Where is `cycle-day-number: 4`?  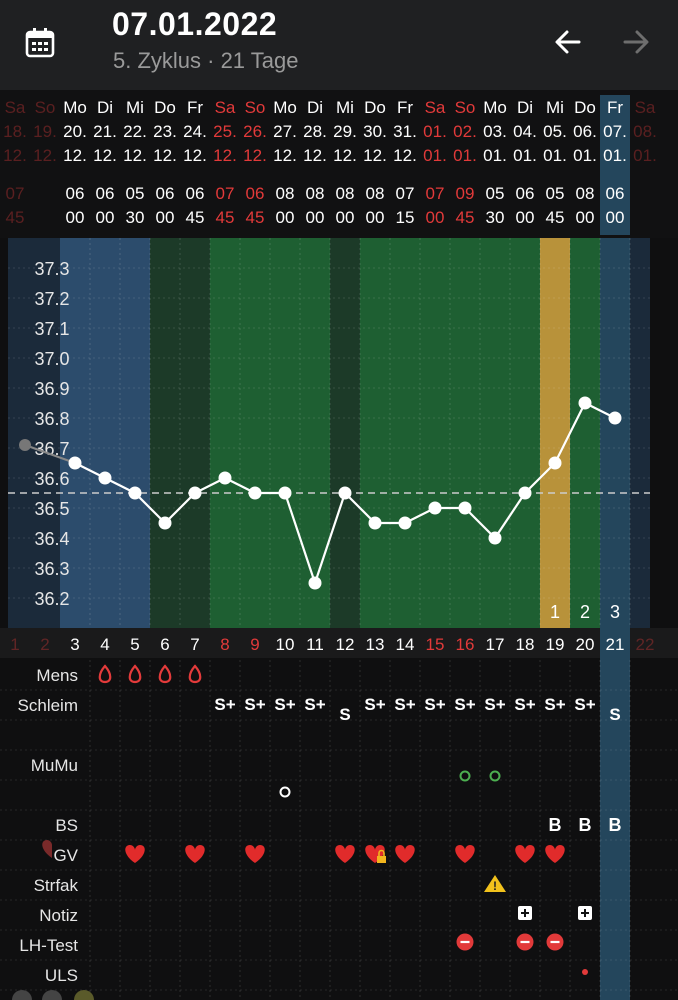 cycle-day-number: 4 is located at coordinates (104, 644).